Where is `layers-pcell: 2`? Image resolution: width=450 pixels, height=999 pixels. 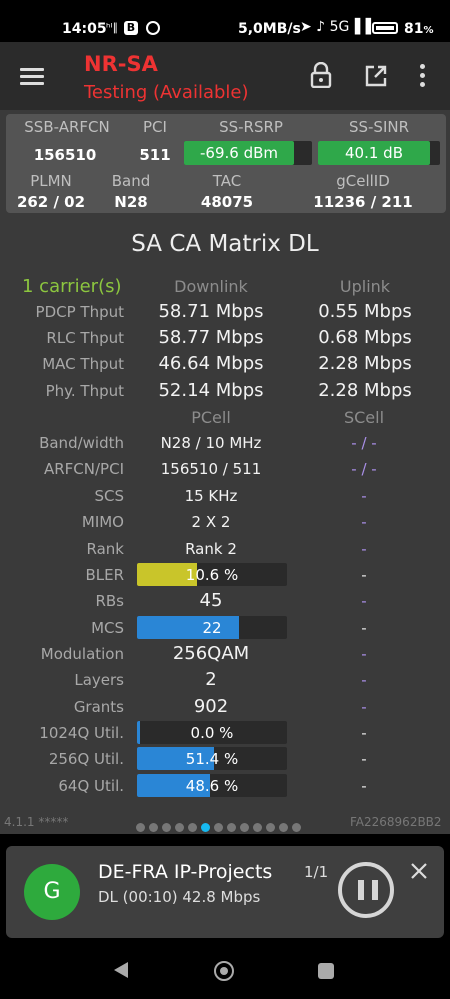
layers-pcell: 2 is located at coordinates (211, 679).